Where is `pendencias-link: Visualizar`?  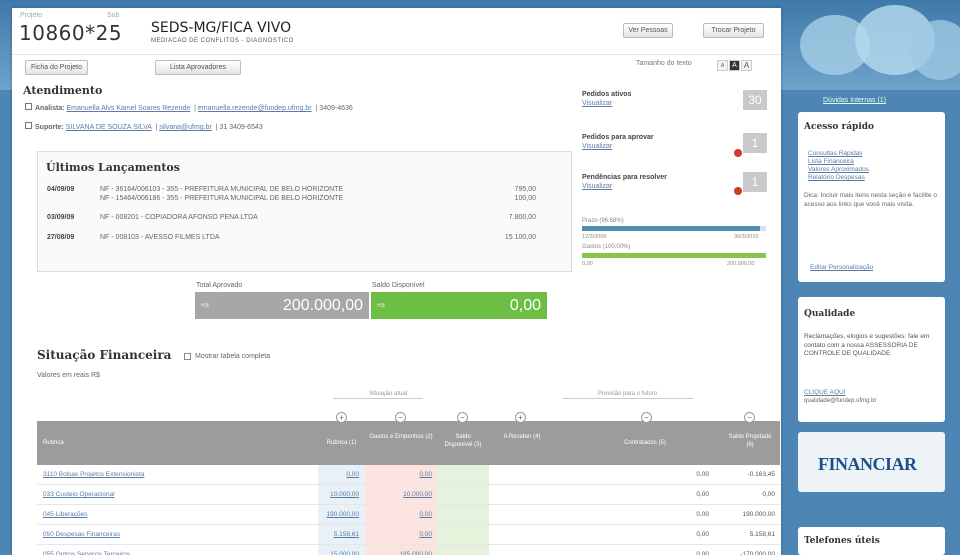
pendencias-link: Visualizar is located at coordinates (597, 186).